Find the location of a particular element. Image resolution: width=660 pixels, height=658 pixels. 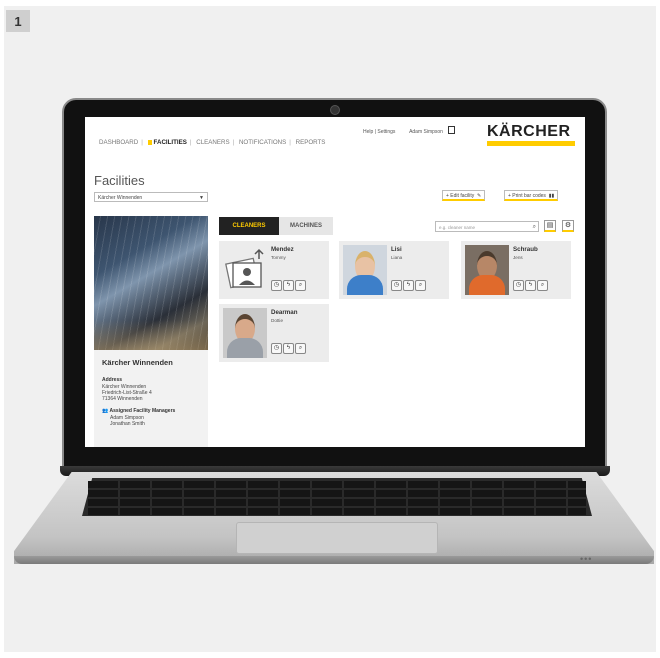

address-label: Address is located at coordinates (112, 380).